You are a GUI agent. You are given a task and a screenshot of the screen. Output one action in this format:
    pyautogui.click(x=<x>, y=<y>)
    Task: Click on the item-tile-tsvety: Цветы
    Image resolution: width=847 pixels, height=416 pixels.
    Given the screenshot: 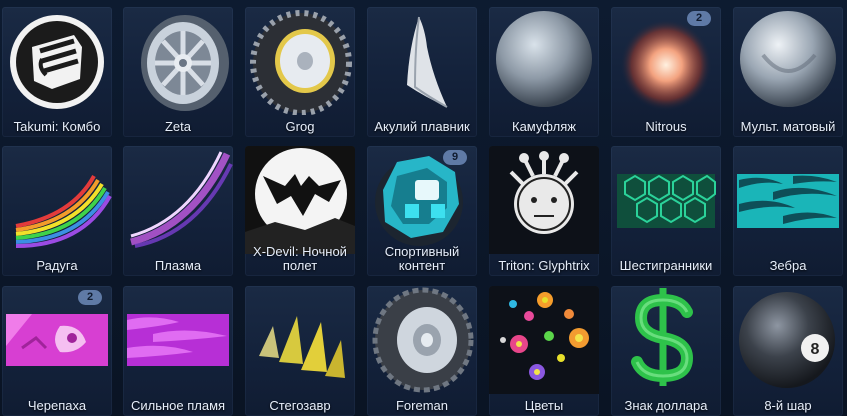 What is the action you would take?
    pyautogui.click(x=544, y=351)
    